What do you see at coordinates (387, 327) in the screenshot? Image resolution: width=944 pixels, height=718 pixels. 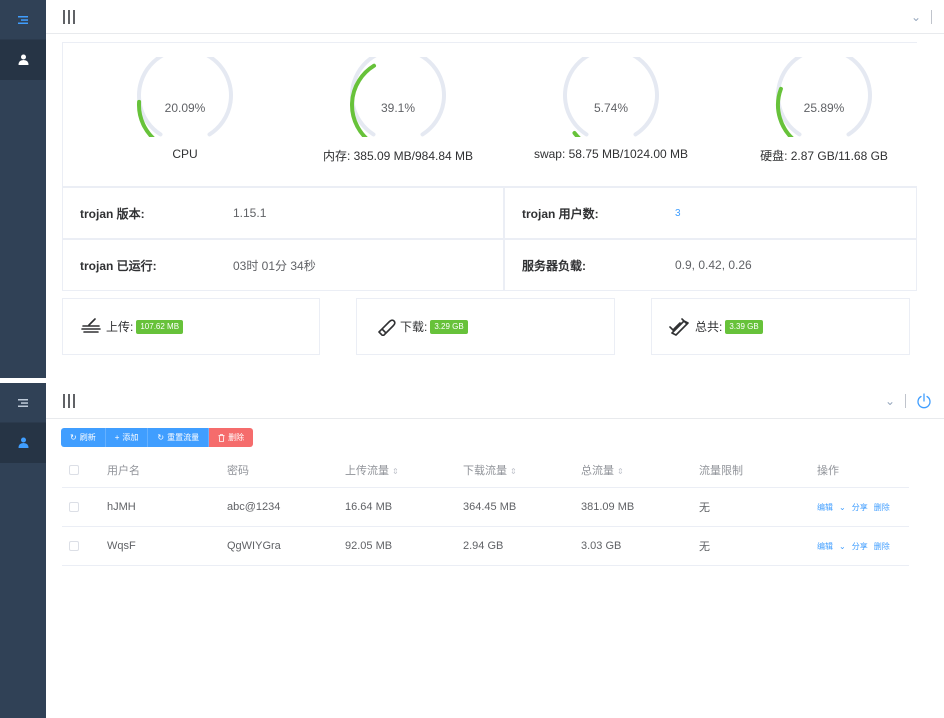 I see `download-icon` at bounding box center [387, 327].